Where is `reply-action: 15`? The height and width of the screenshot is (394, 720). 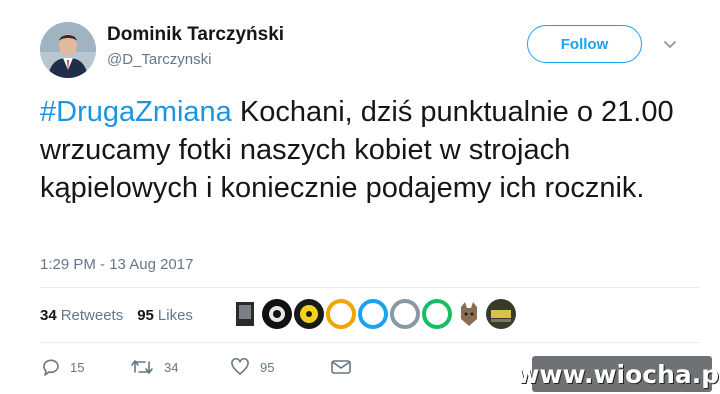 reply-action: 15 is located at coordinates (85, 367).